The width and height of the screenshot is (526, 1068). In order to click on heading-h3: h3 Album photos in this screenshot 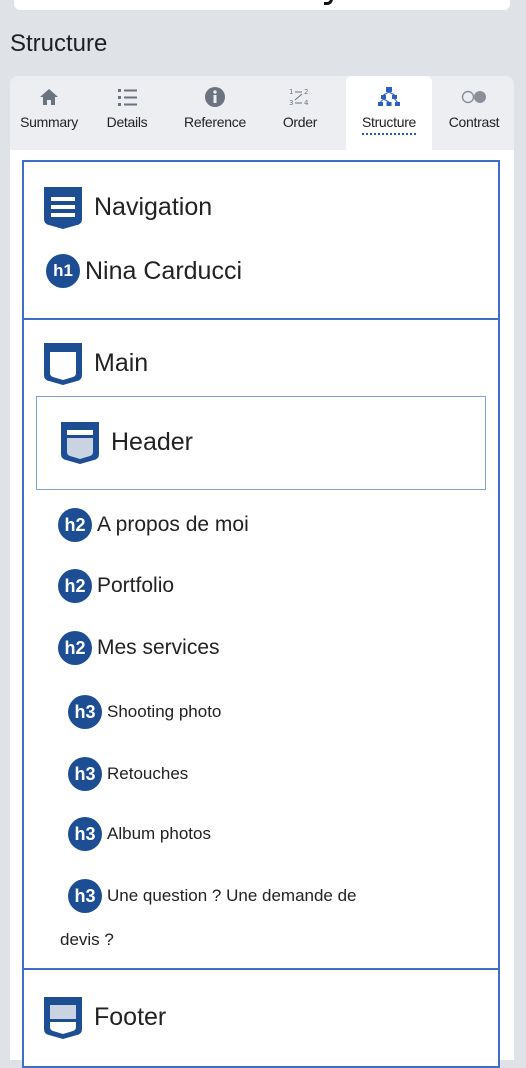, I will do `click(139, 834)`.